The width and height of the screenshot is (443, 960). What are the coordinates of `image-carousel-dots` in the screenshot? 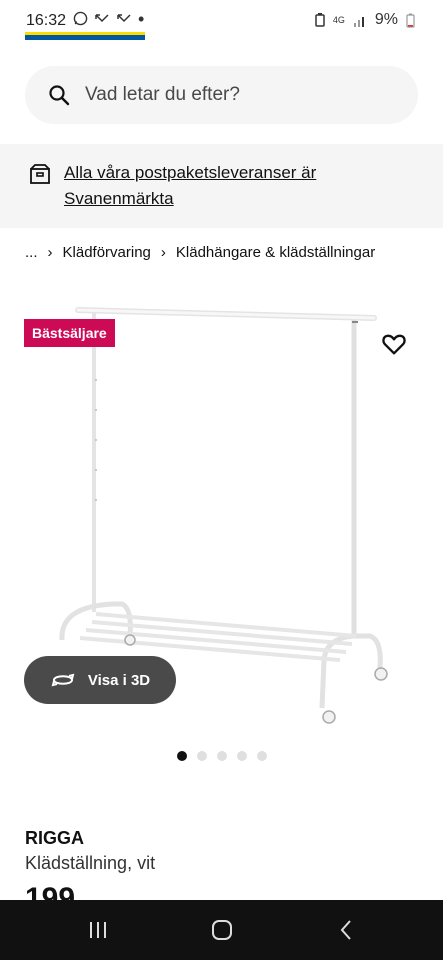 It's located at (222, 756).